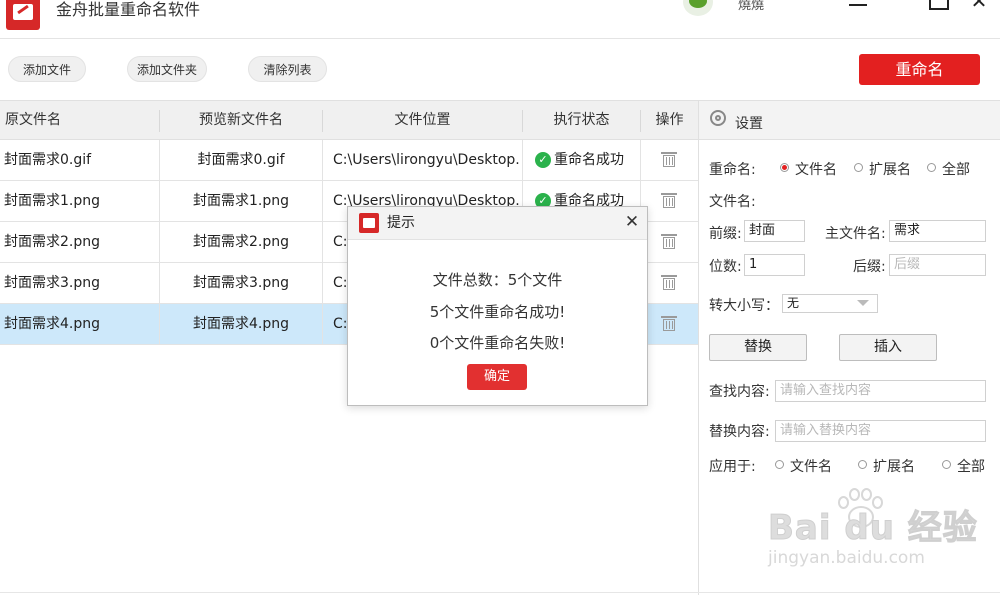  What do you see at coordinates (497, 343) in the screenshot?
I see `dialog-fail-text: 0个文件重命名失败!` at bounding box center [497, 343].